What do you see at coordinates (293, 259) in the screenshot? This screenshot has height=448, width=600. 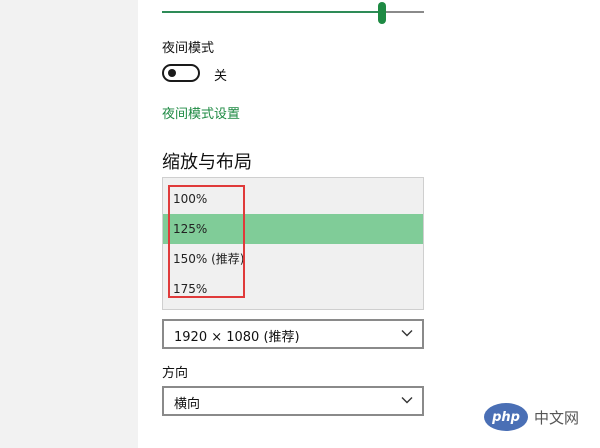 I see `scale-option-150: 150% (推荐)` at bounding box center [293, 259].